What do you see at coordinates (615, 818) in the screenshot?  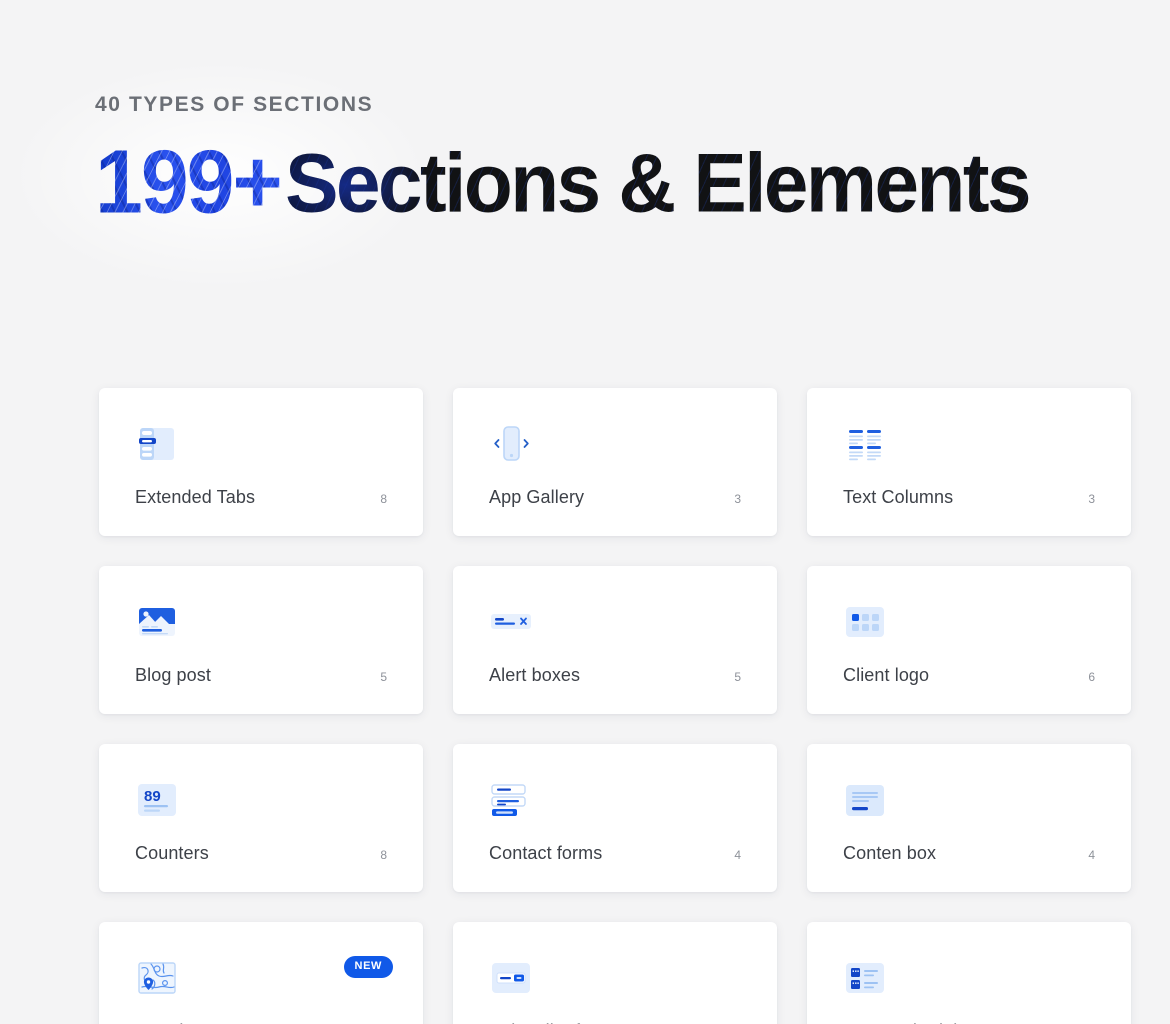 I see `section-card-contact-forms: Contact forms 4` at bounding box center [615, 818].